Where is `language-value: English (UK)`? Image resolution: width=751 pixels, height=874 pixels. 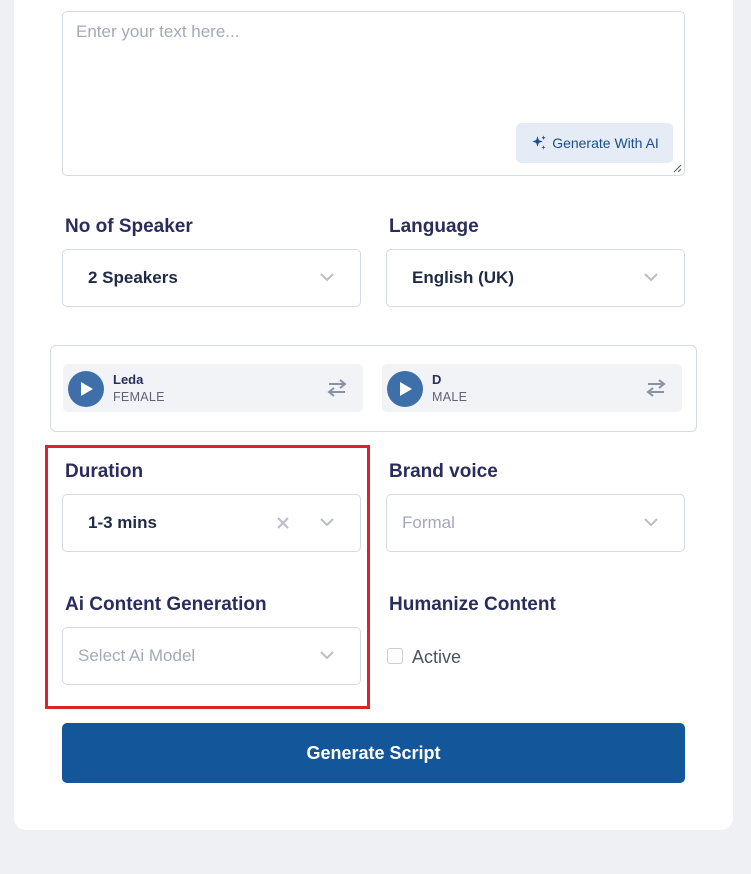 language-value: English (UK) is located at coordinates (463, 277).